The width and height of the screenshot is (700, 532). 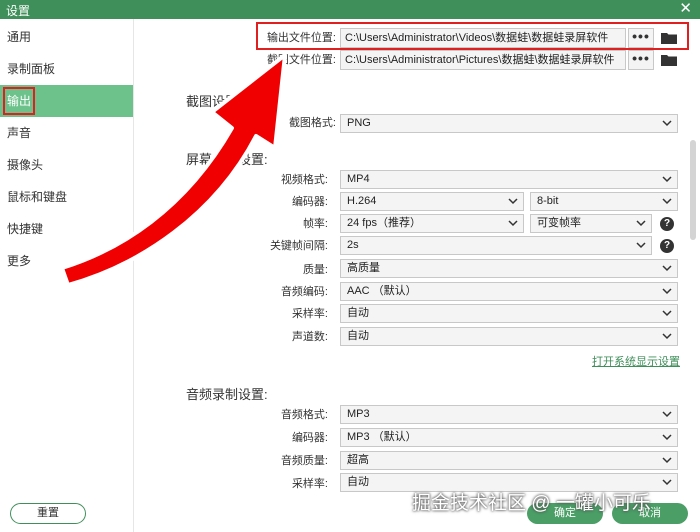 I want to click on sidebar-item-label: 鼠标和键盘, so click(x=37, y=197).